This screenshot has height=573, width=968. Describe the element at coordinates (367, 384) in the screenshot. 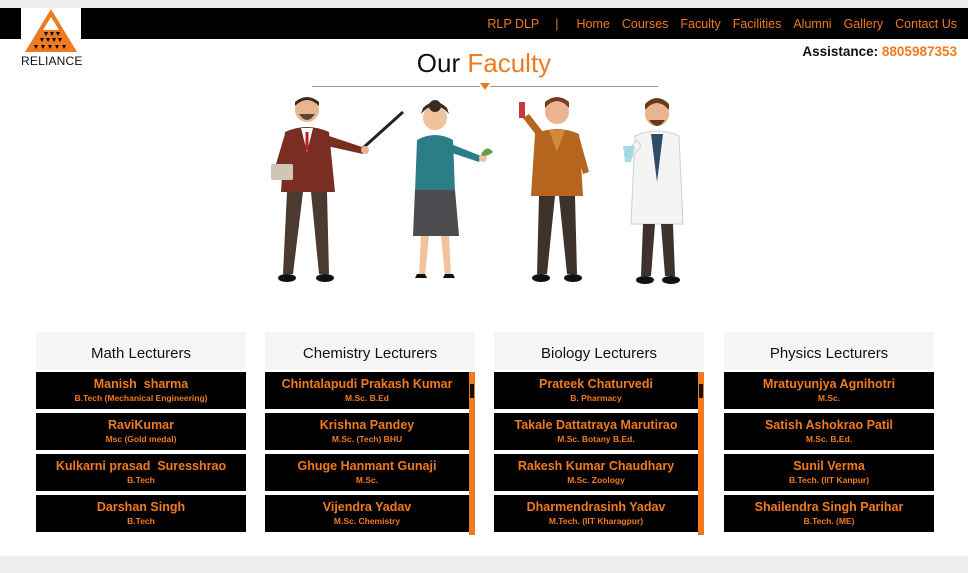

I see `faculty-name: Chintalapudi Prakash Kumar` at that location.